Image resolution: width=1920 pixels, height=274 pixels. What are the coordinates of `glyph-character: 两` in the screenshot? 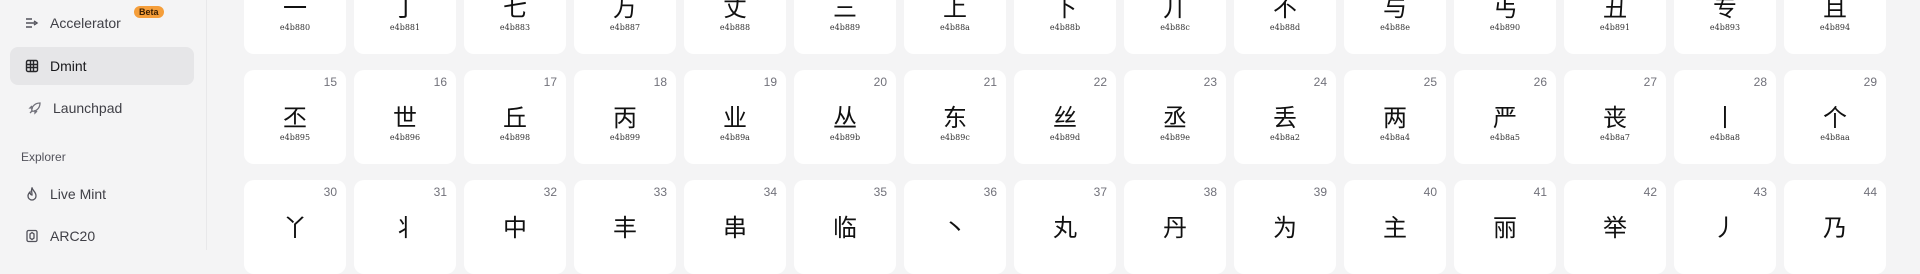 It's located at (1395, 118).